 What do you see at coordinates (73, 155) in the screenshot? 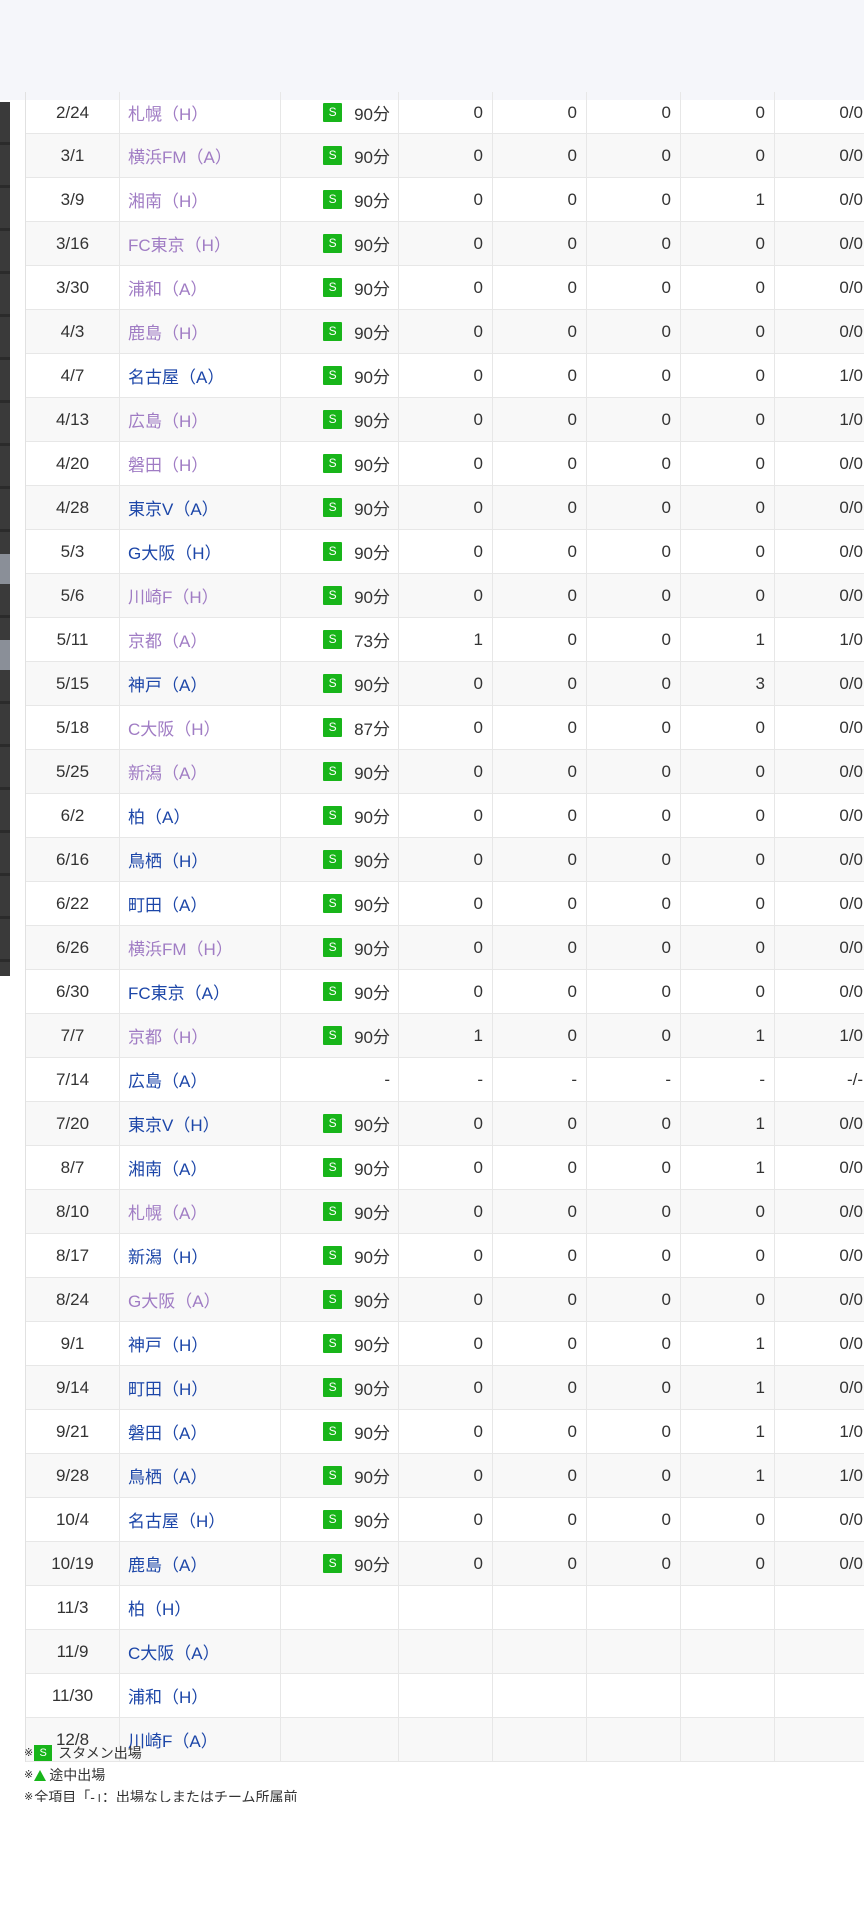
I see `match-date: 3/1` at bounding box center [73, 155].